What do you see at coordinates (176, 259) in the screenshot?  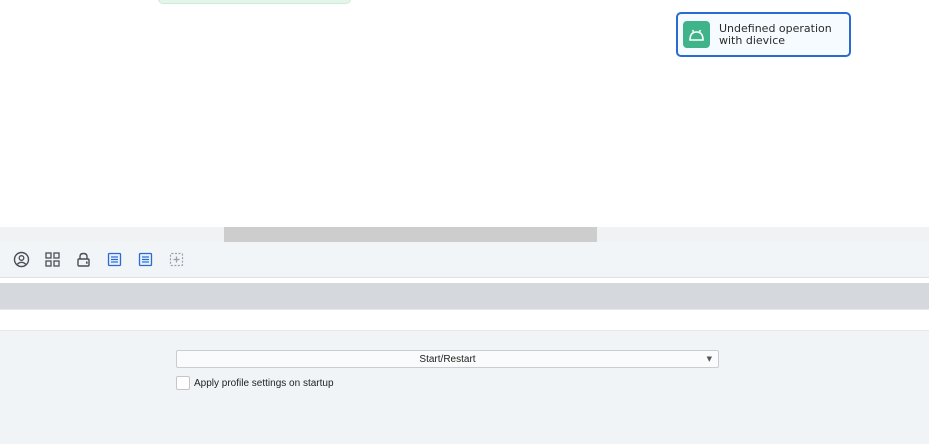 I see `add-node-icon` at bounding box center [176, 259].